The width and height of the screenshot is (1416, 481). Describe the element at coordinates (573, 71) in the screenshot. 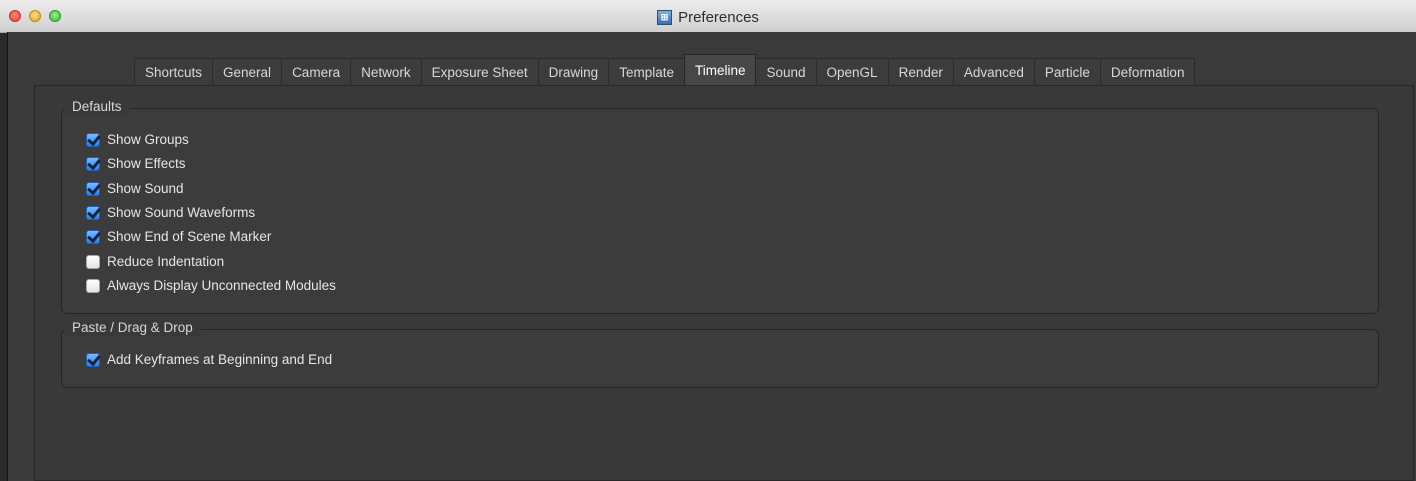

I see `tab-drawing: Drawing` at that location.